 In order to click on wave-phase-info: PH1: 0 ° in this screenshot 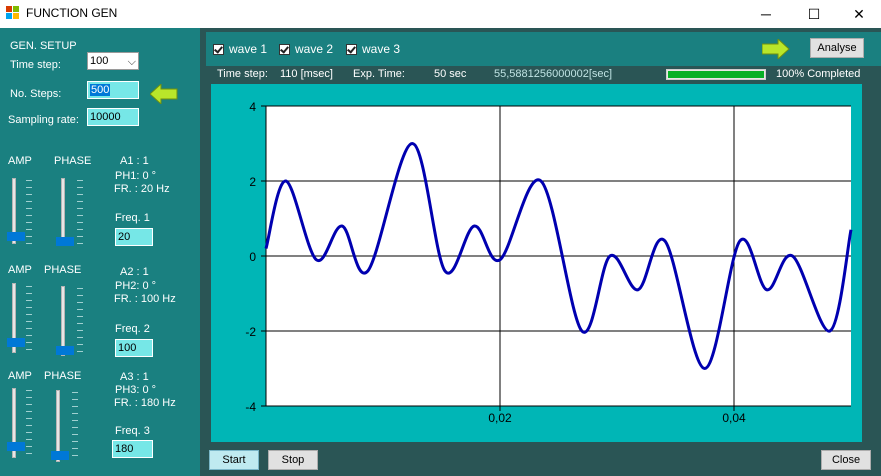, I will do `click(136, 176)`.